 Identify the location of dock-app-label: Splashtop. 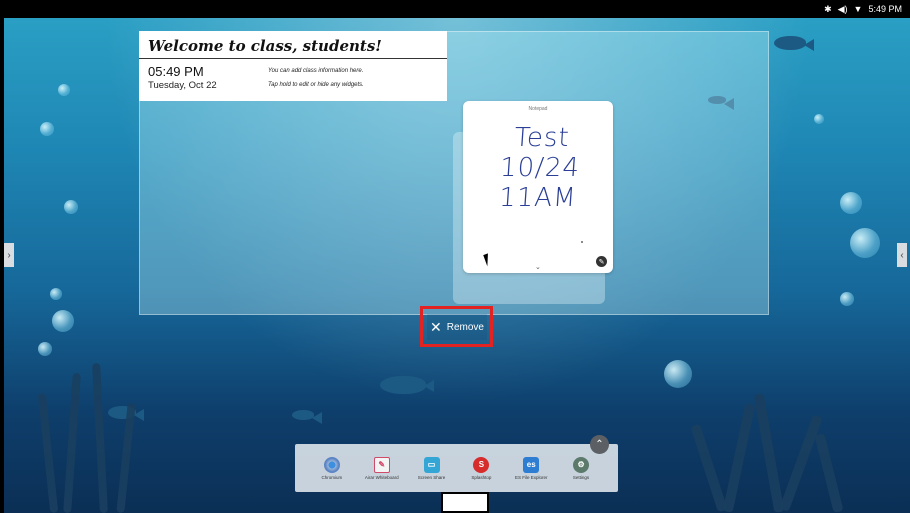
(481, 477).